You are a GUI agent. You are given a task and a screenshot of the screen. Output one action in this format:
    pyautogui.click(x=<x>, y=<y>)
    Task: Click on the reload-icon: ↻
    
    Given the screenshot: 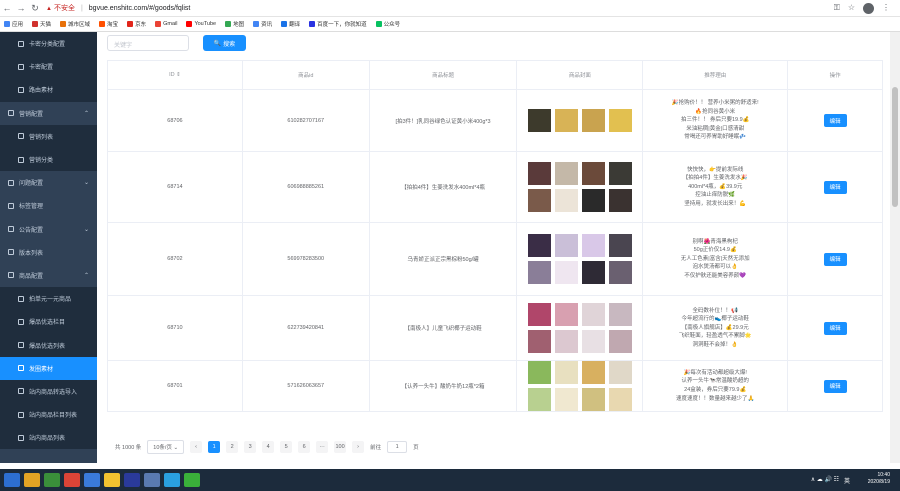 What is the action you would take?
    pyautogui.click(x=35, y=8)
    